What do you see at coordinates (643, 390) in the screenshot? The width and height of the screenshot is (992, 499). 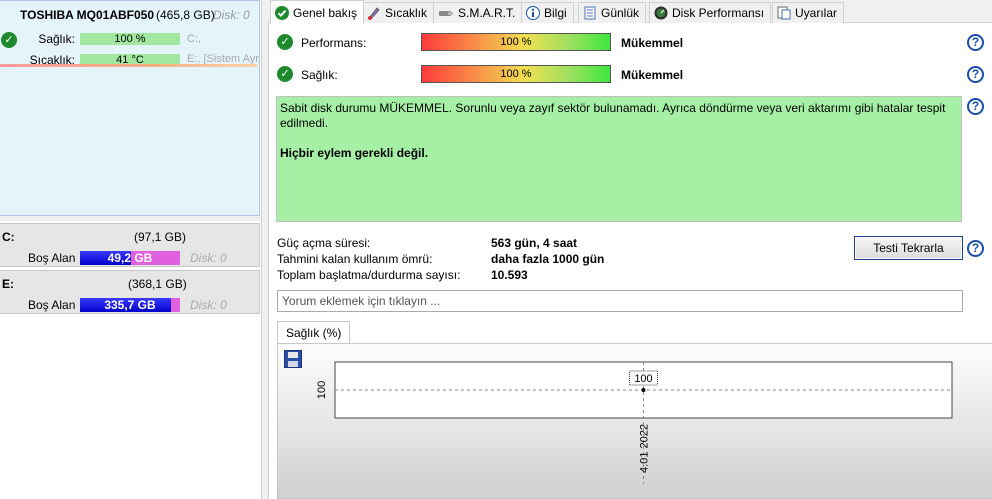 I see `data-point` at bounding box center [643, 390].